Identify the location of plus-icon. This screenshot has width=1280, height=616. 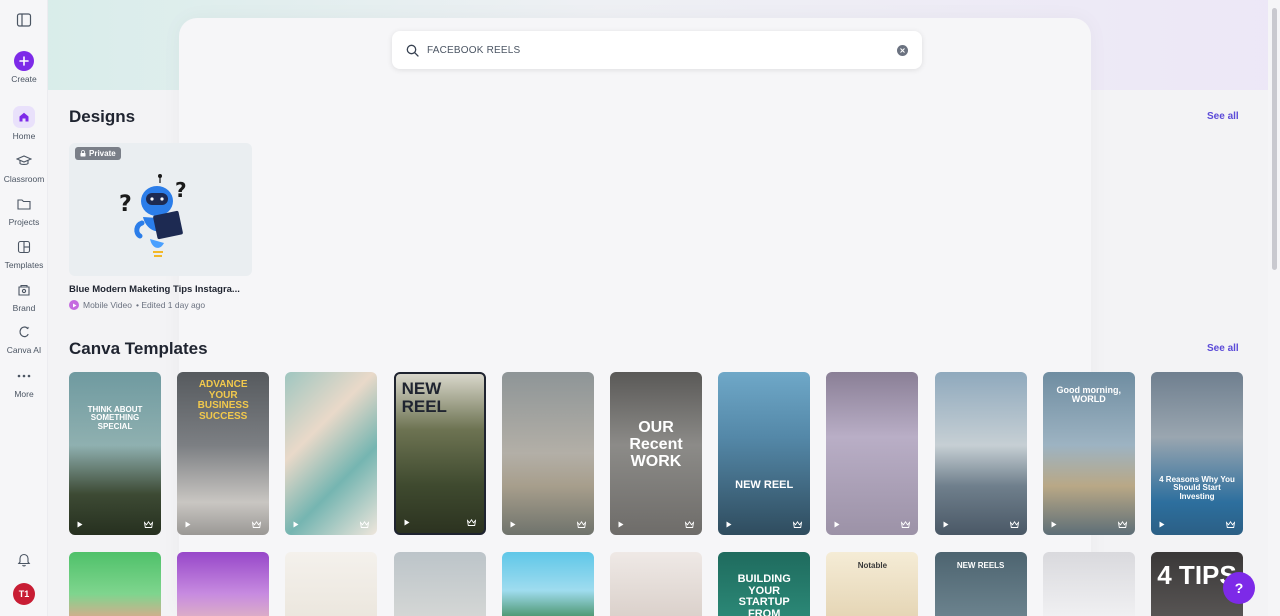
(24, 61).